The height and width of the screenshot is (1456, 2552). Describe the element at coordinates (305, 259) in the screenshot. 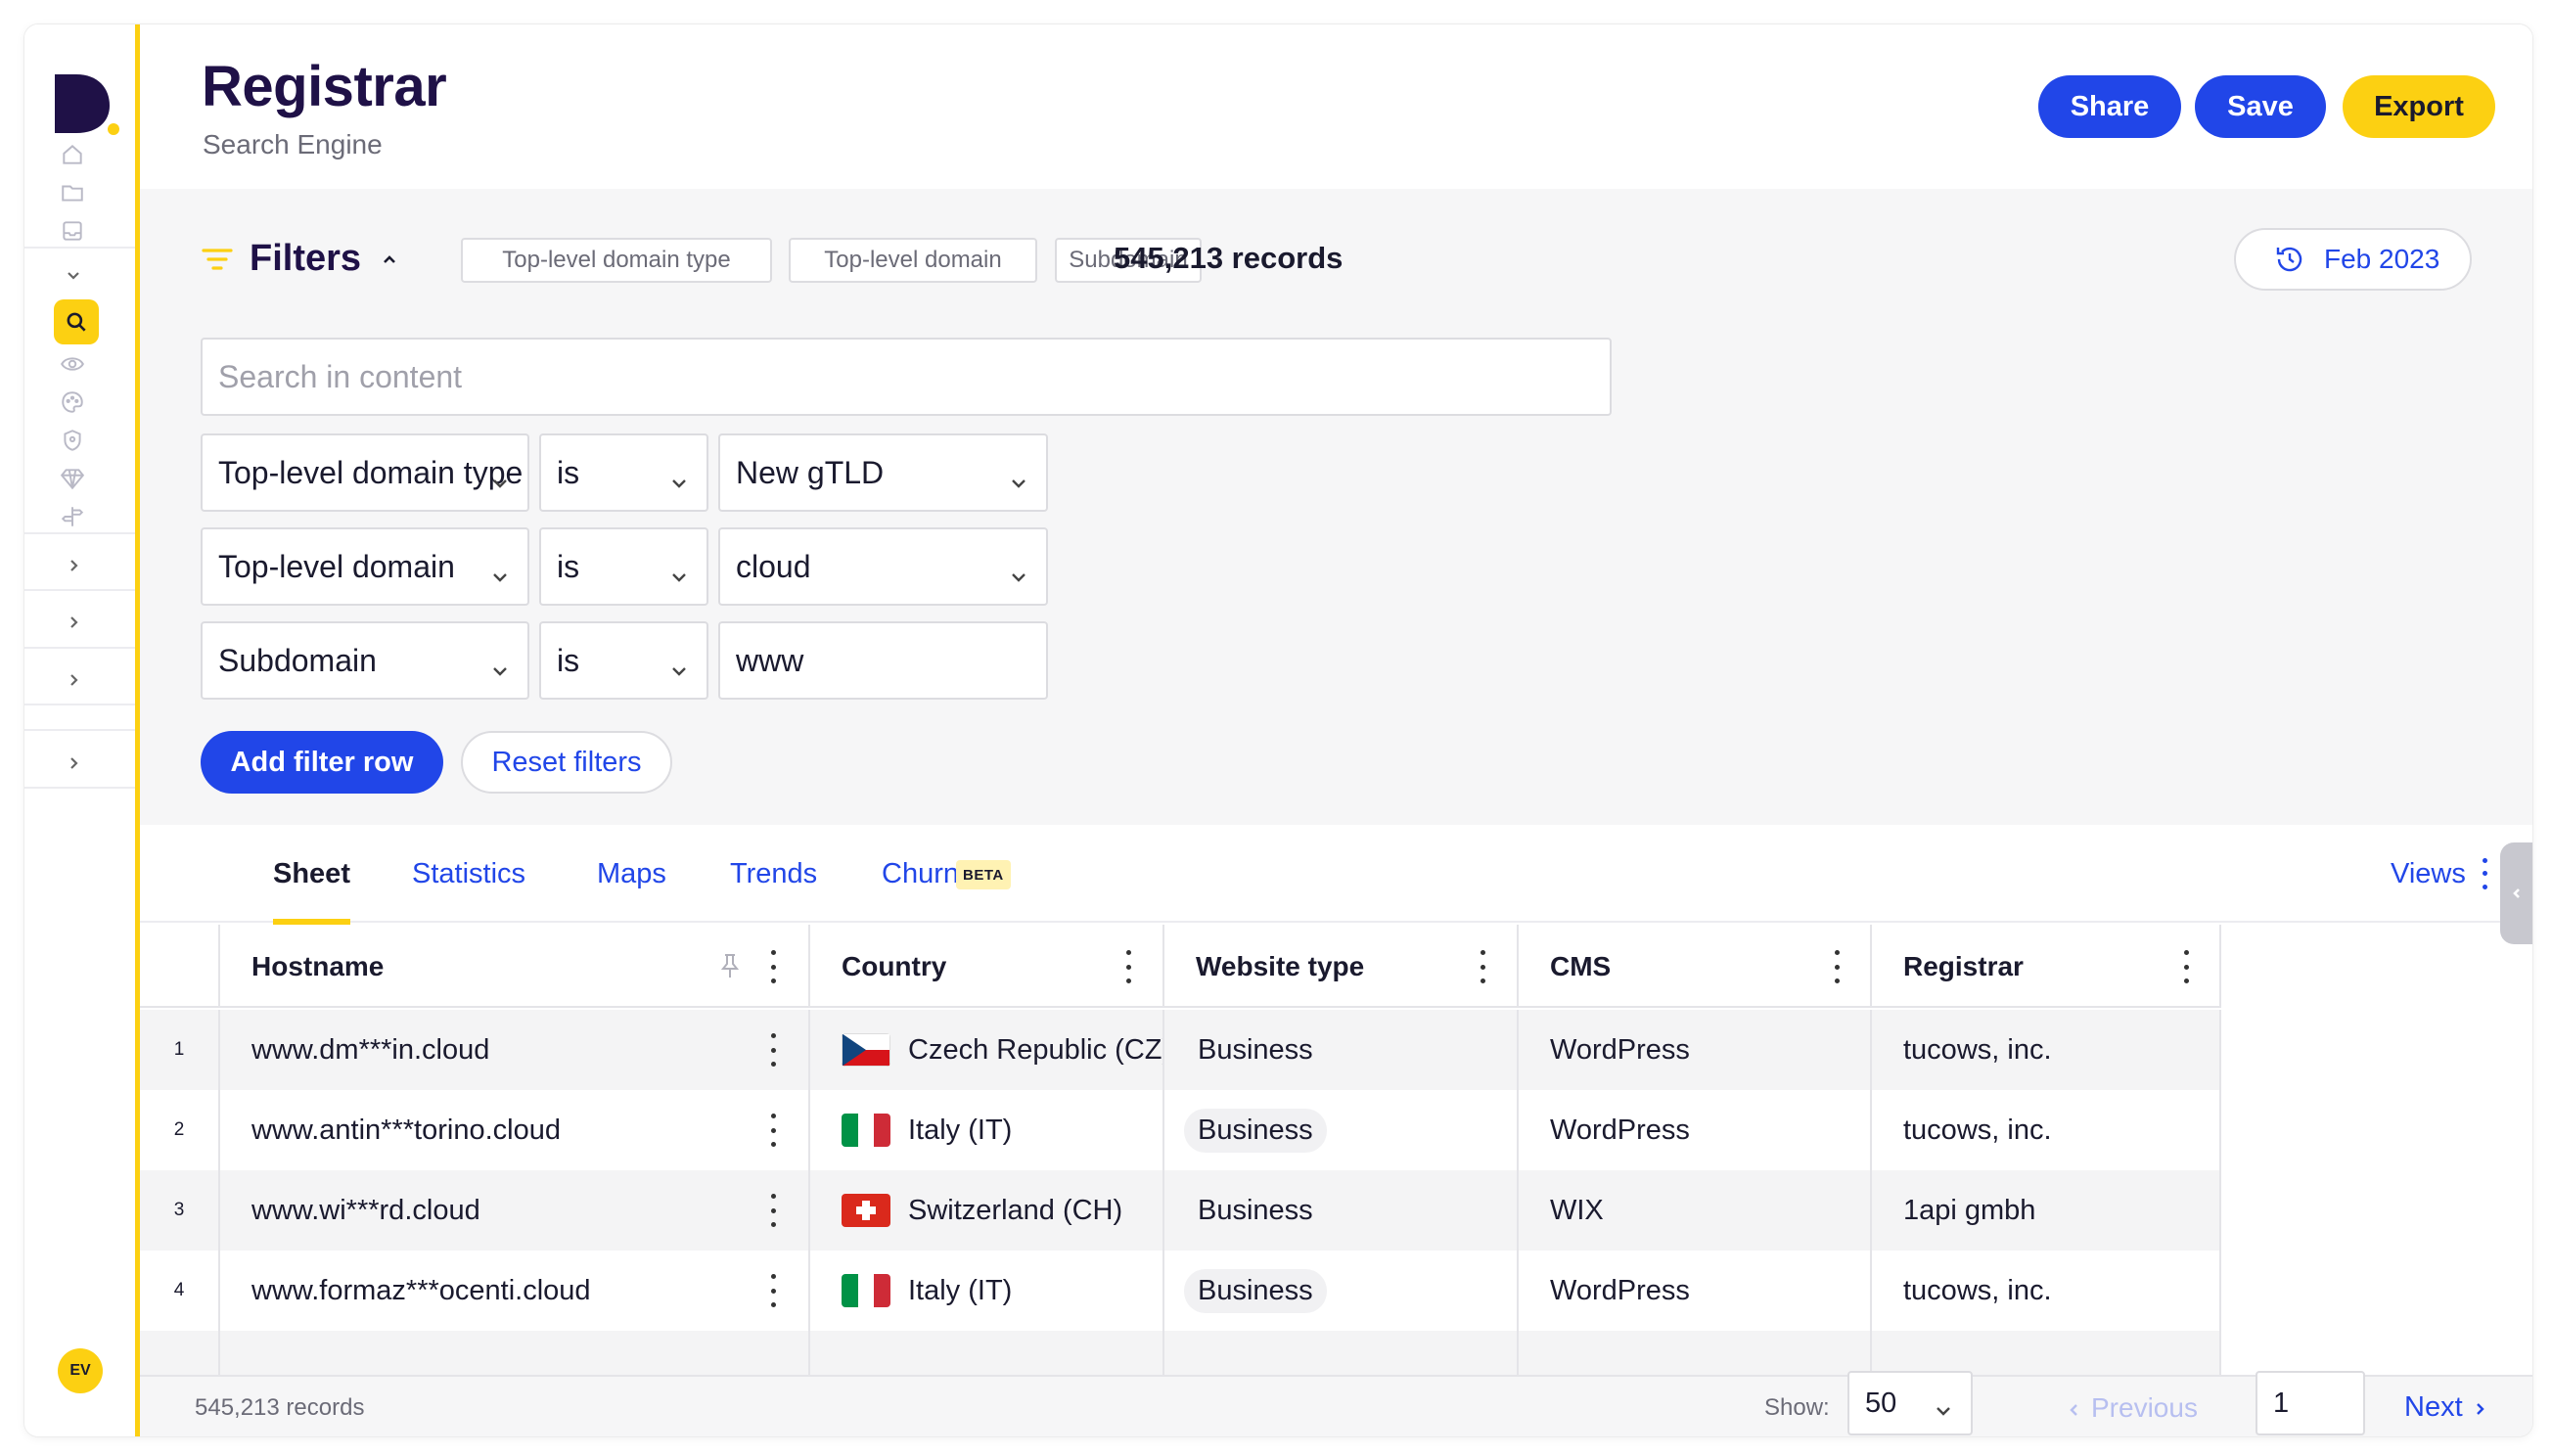

I see `filters-title: Filters` at that location.